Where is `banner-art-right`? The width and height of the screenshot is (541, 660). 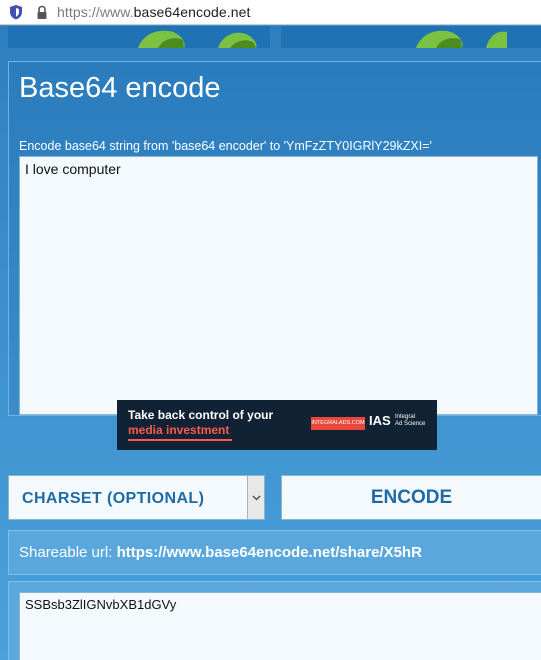
banner-art-right is located at coordinates (461, 39).